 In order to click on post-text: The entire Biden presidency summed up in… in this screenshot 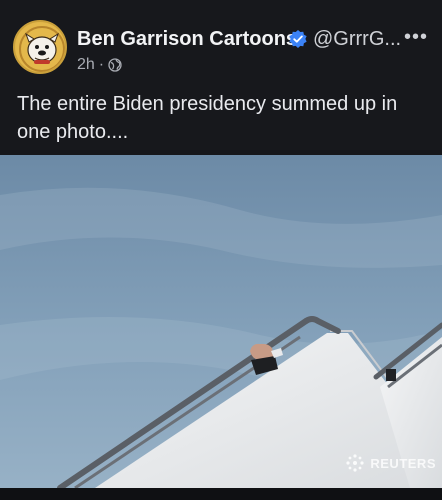, I will do `click(207, 118)`.